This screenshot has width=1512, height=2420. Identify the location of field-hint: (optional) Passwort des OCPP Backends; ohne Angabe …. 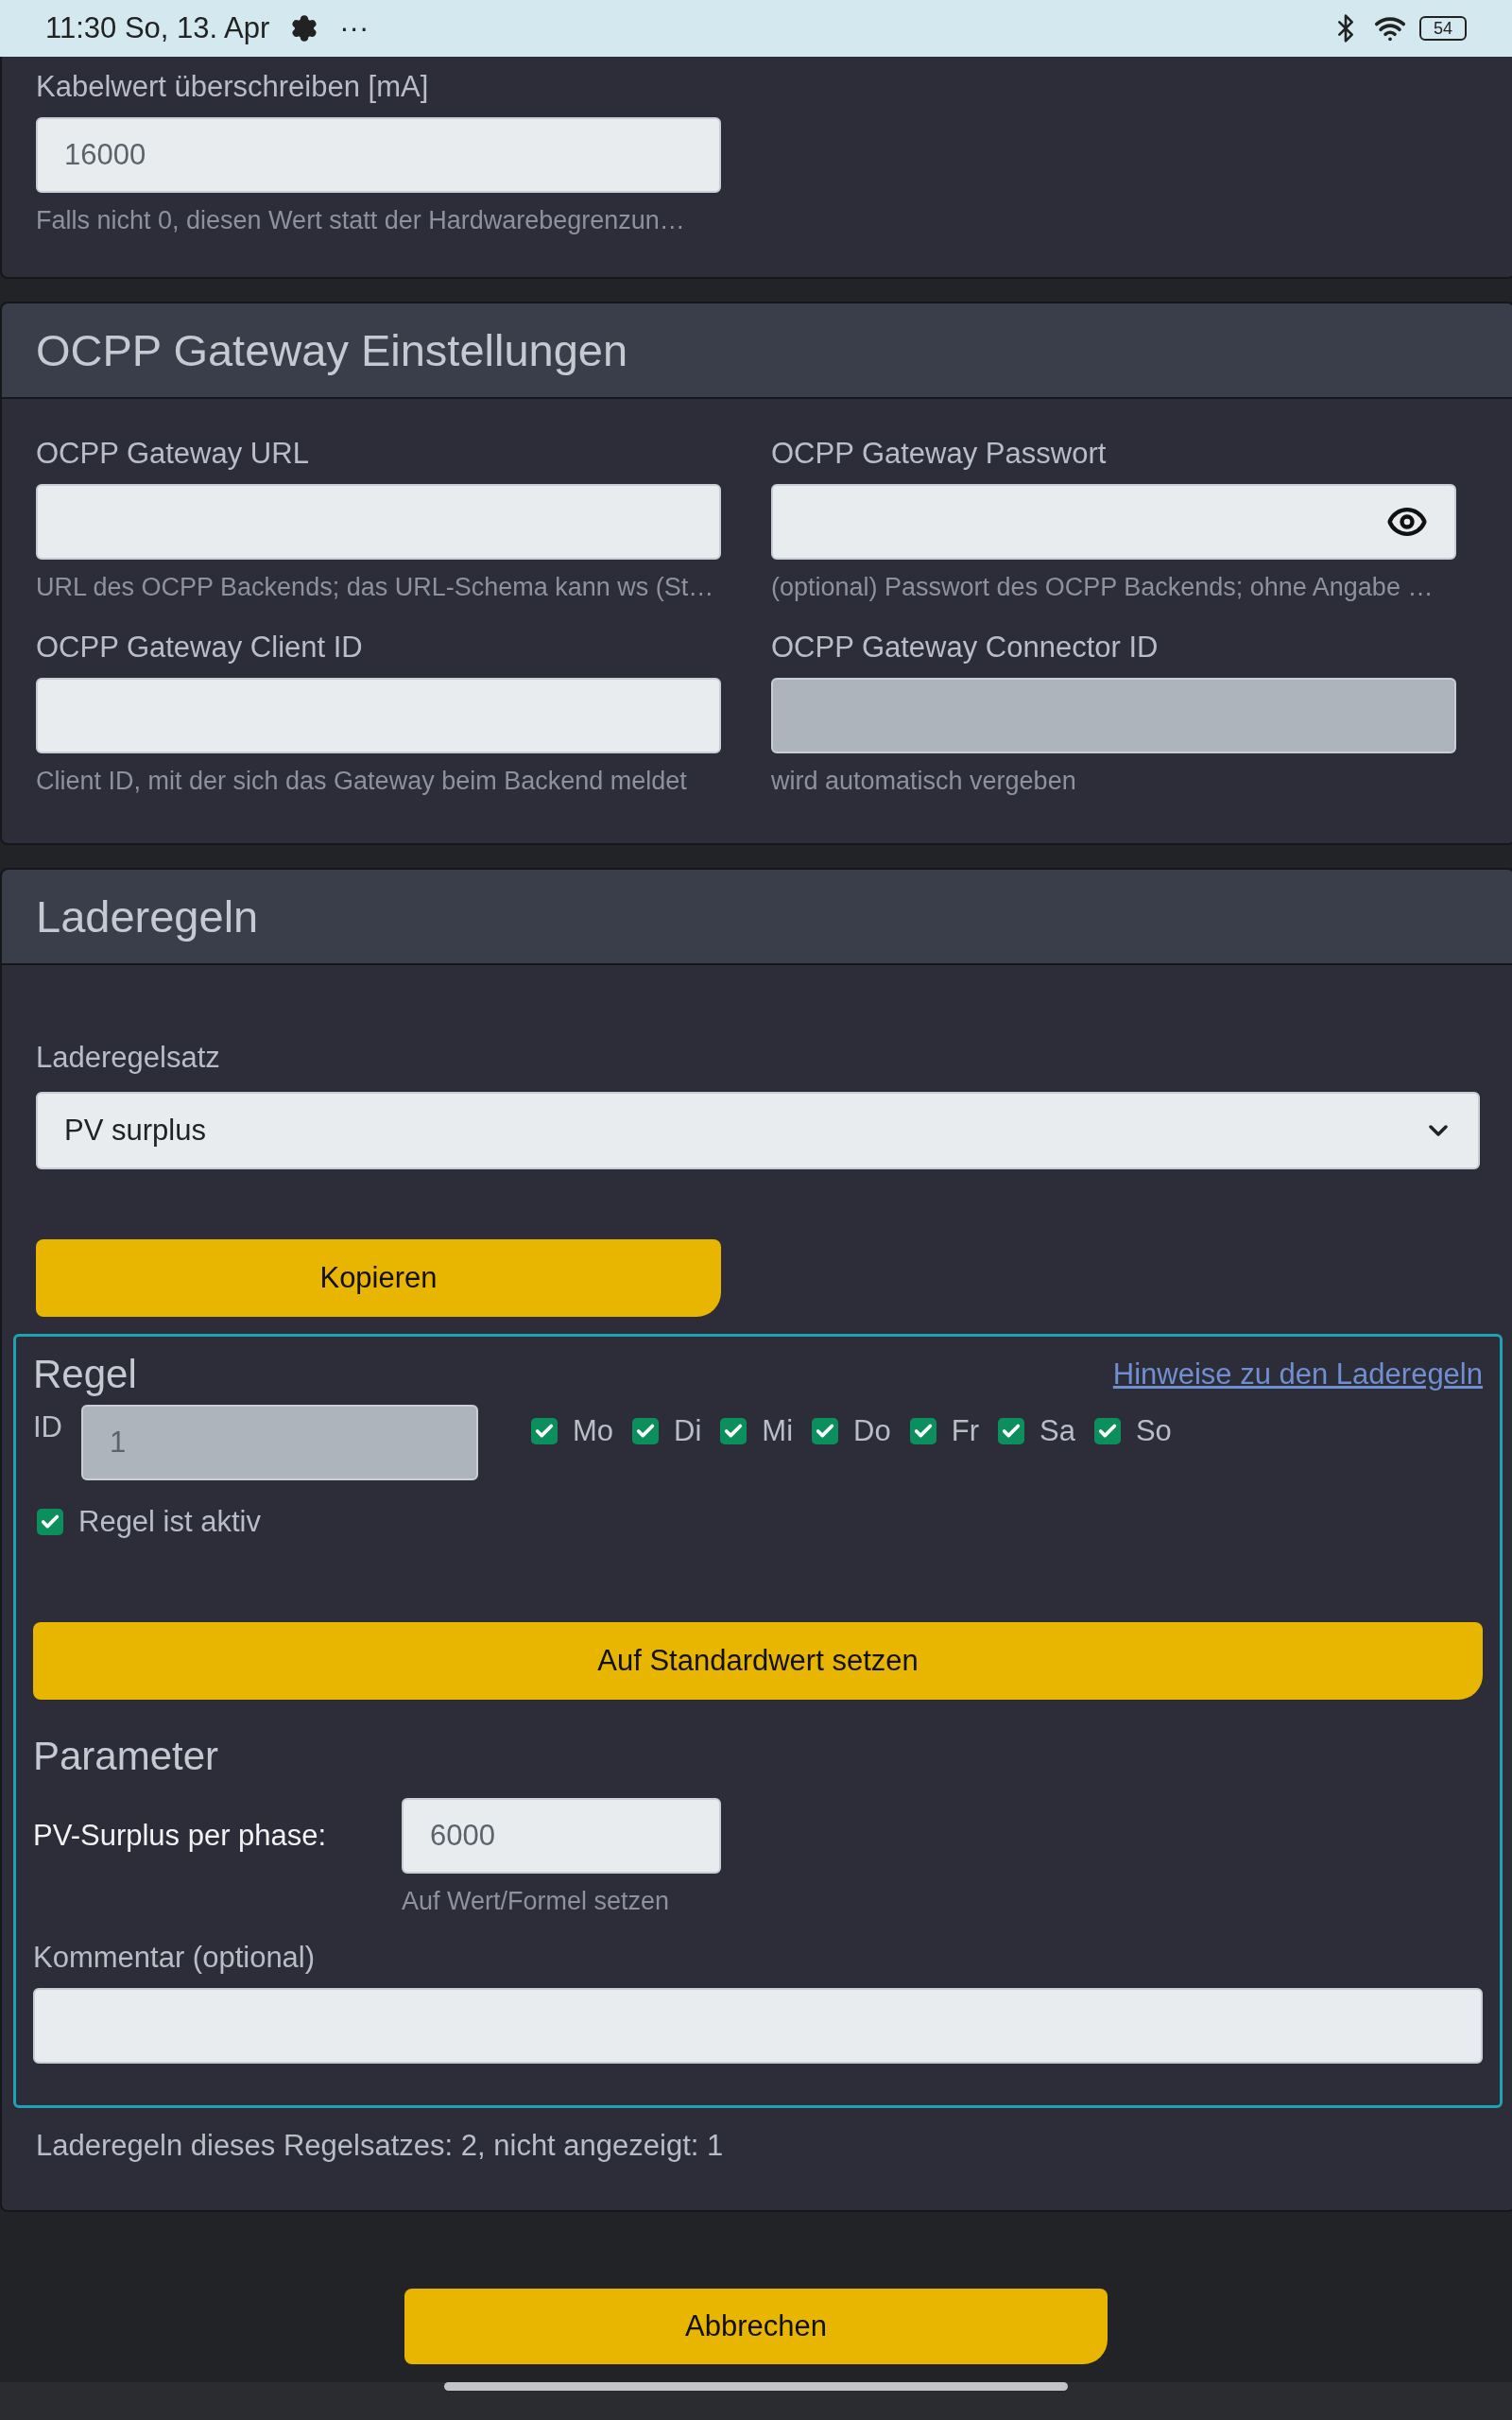
(1103, 587).